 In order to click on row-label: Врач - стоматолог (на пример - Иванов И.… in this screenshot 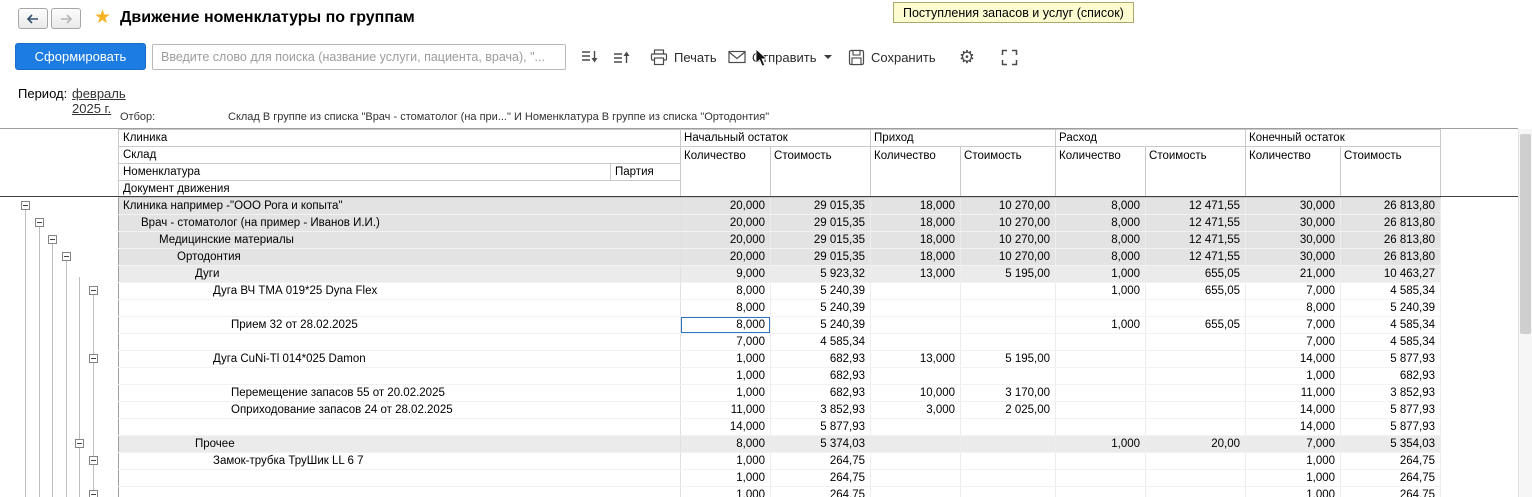, I will do `click(400, 223)`.